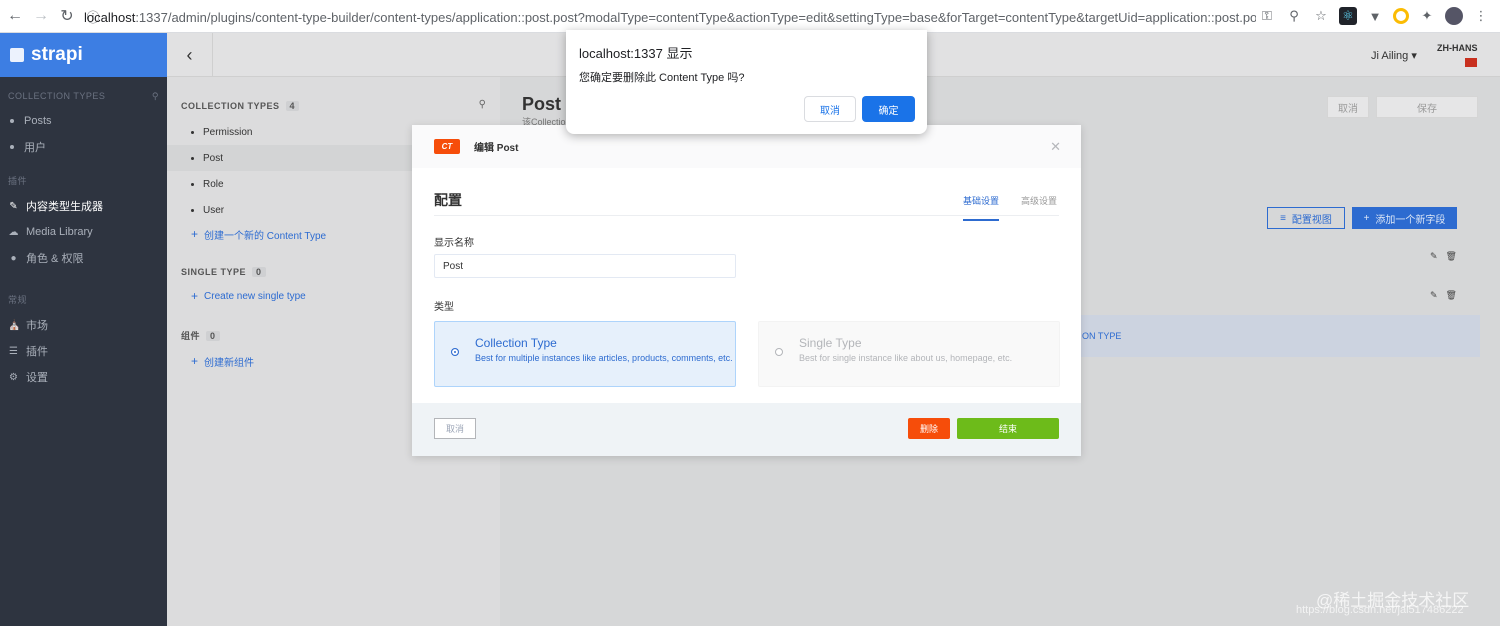 The image size is (1500, 626). What do you see at coordinates (1427, 16) in the screenshot?
I see `puzzle-icon: ✦` at bounding box center [1427, 16].